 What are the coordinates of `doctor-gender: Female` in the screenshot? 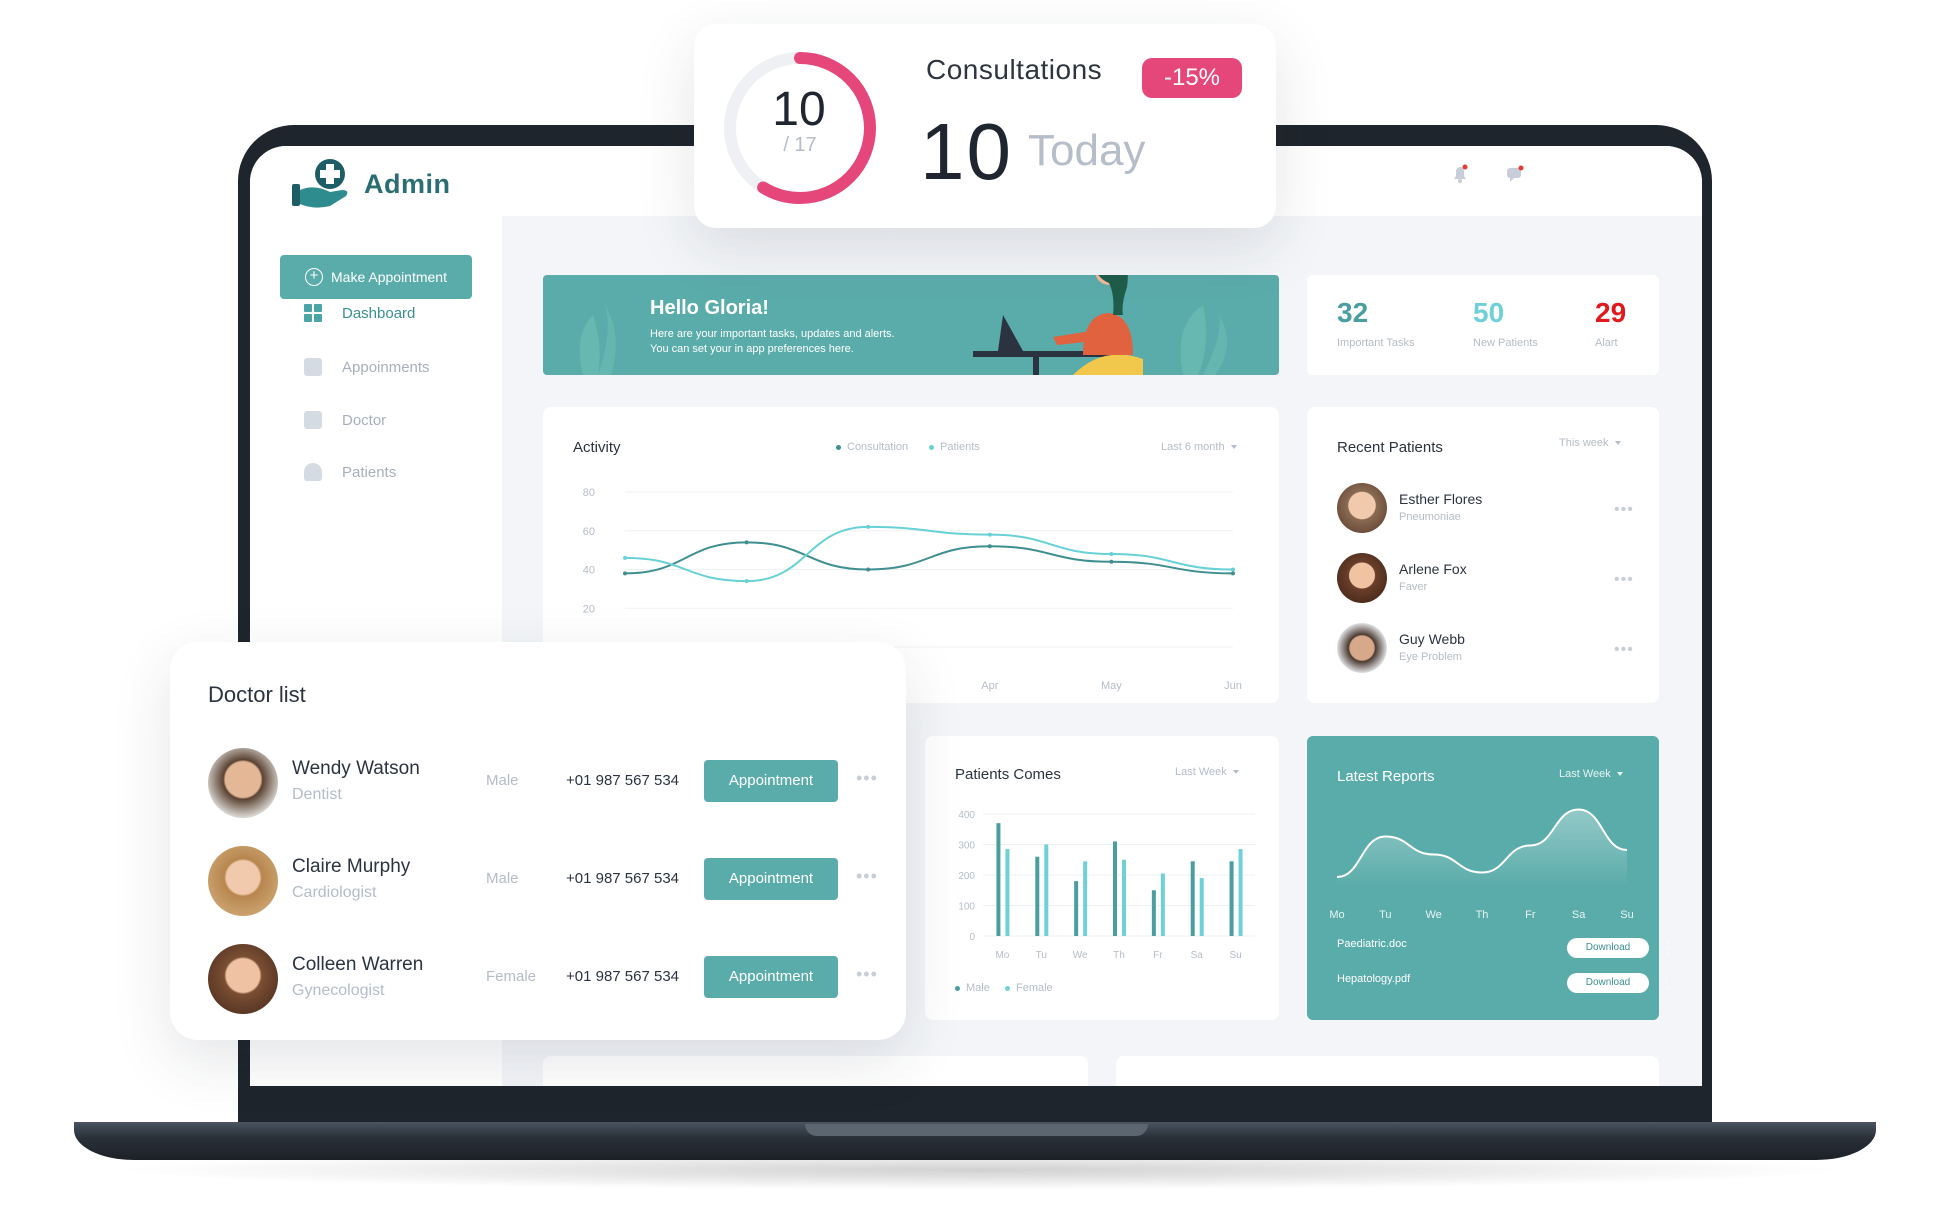 It's located at (511, 976).